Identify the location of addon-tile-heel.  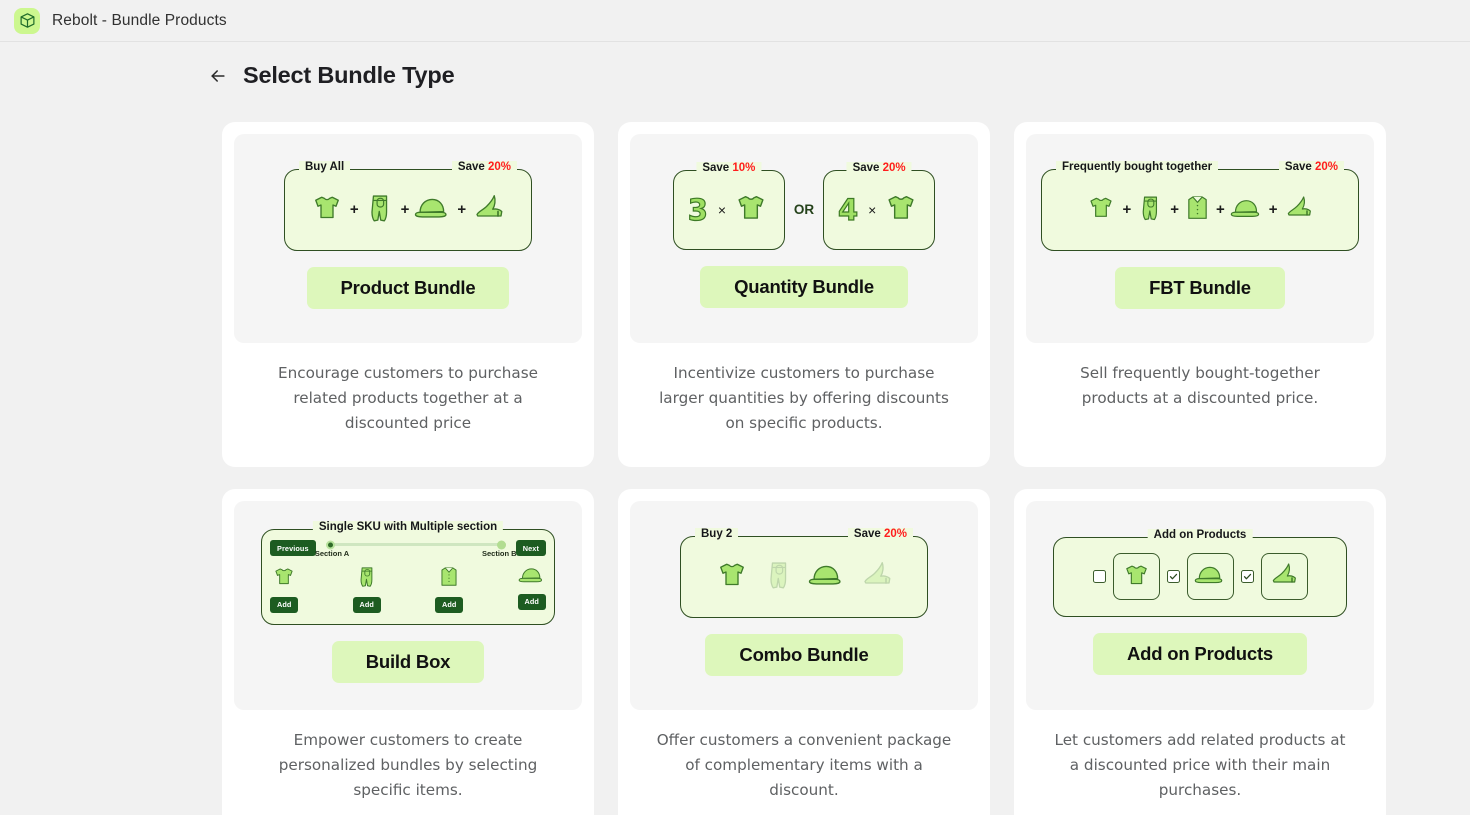
(1284, 576).